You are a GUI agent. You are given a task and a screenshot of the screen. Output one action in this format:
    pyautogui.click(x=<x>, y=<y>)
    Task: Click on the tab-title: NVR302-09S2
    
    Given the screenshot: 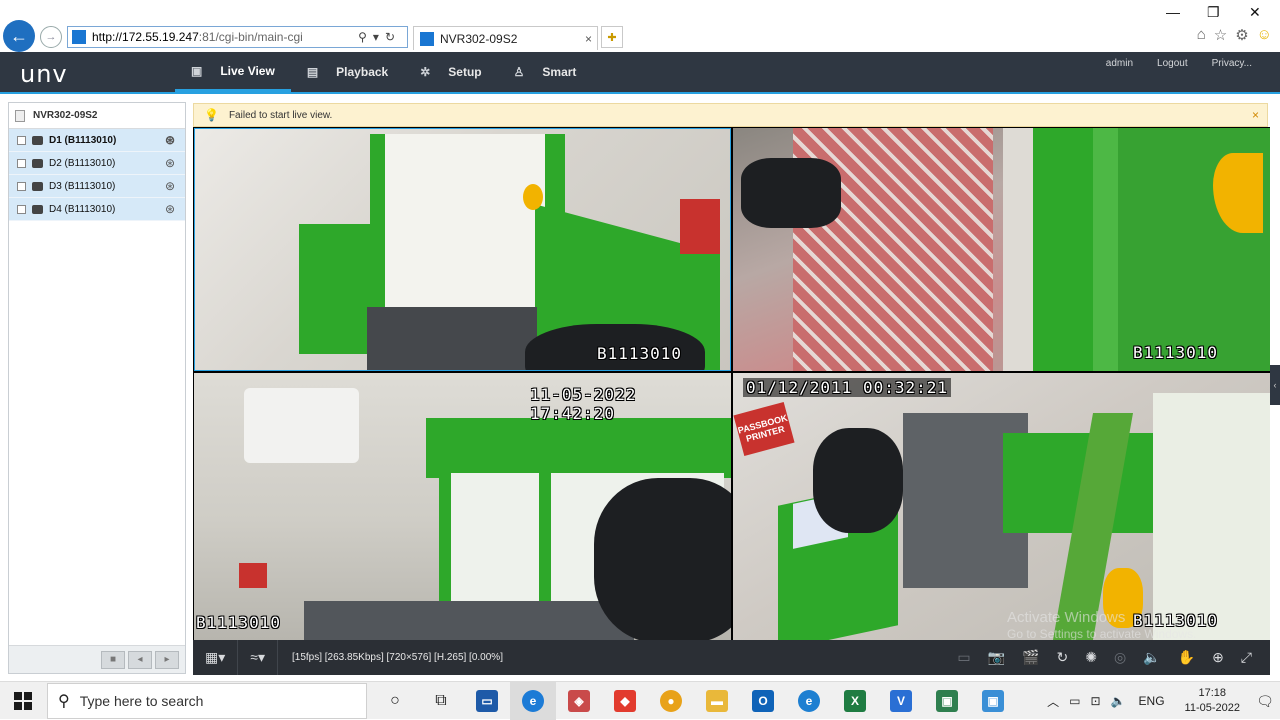 What is the action you would take?
    pyautogui.click(x=479, y=38)
    